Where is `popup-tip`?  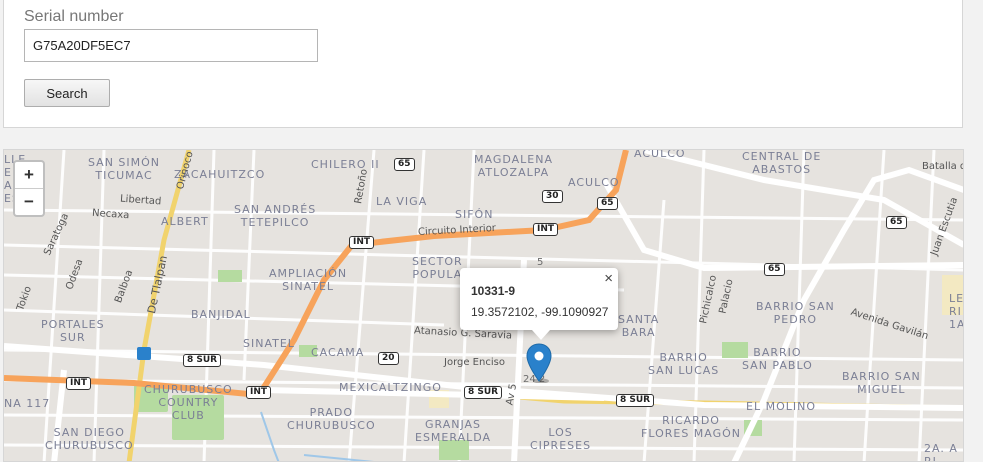
popup-tip is located at coordinates (541, 335).